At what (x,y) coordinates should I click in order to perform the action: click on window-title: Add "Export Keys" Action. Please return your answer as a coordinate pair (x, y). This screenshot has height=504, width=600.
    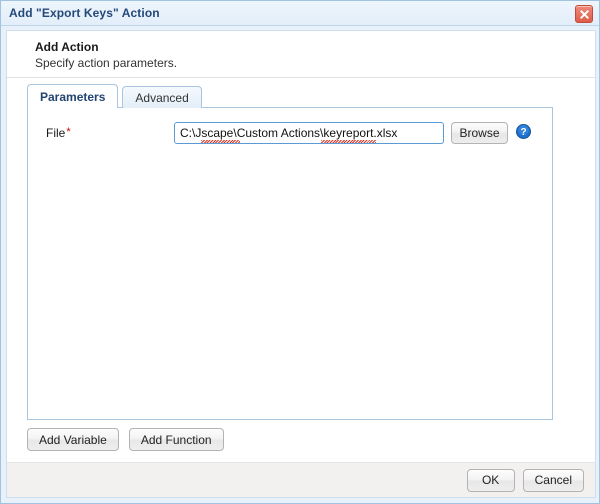
    Looking at the image, I should click on (84, 13).